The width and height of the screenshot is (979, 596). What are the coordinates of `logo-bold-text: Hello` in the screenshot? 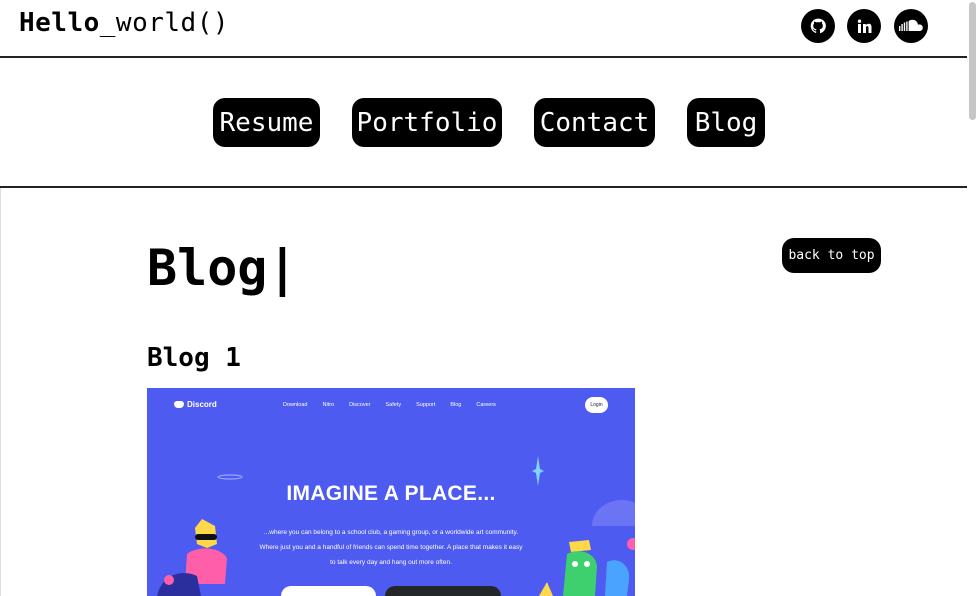 It's located at (59, 23).